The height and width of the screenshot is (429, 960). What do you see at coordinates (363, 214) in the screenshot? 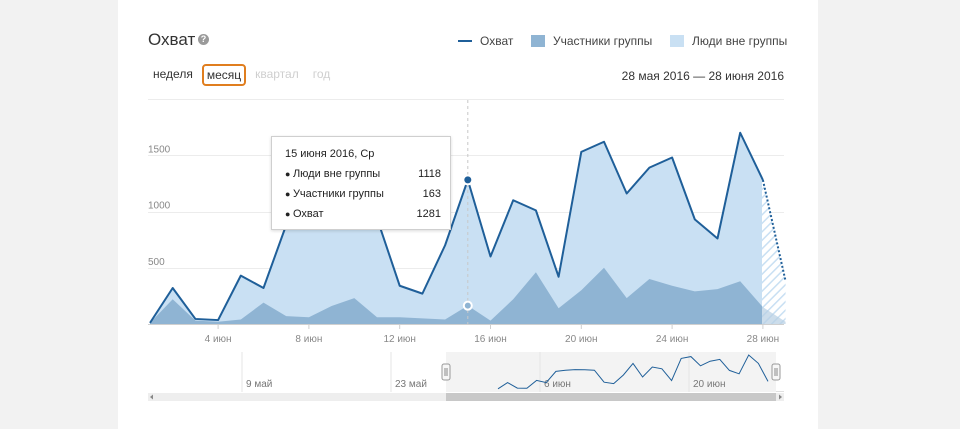
I see `tooltip-row: Охват 1281` at bounding box center [363, 214].